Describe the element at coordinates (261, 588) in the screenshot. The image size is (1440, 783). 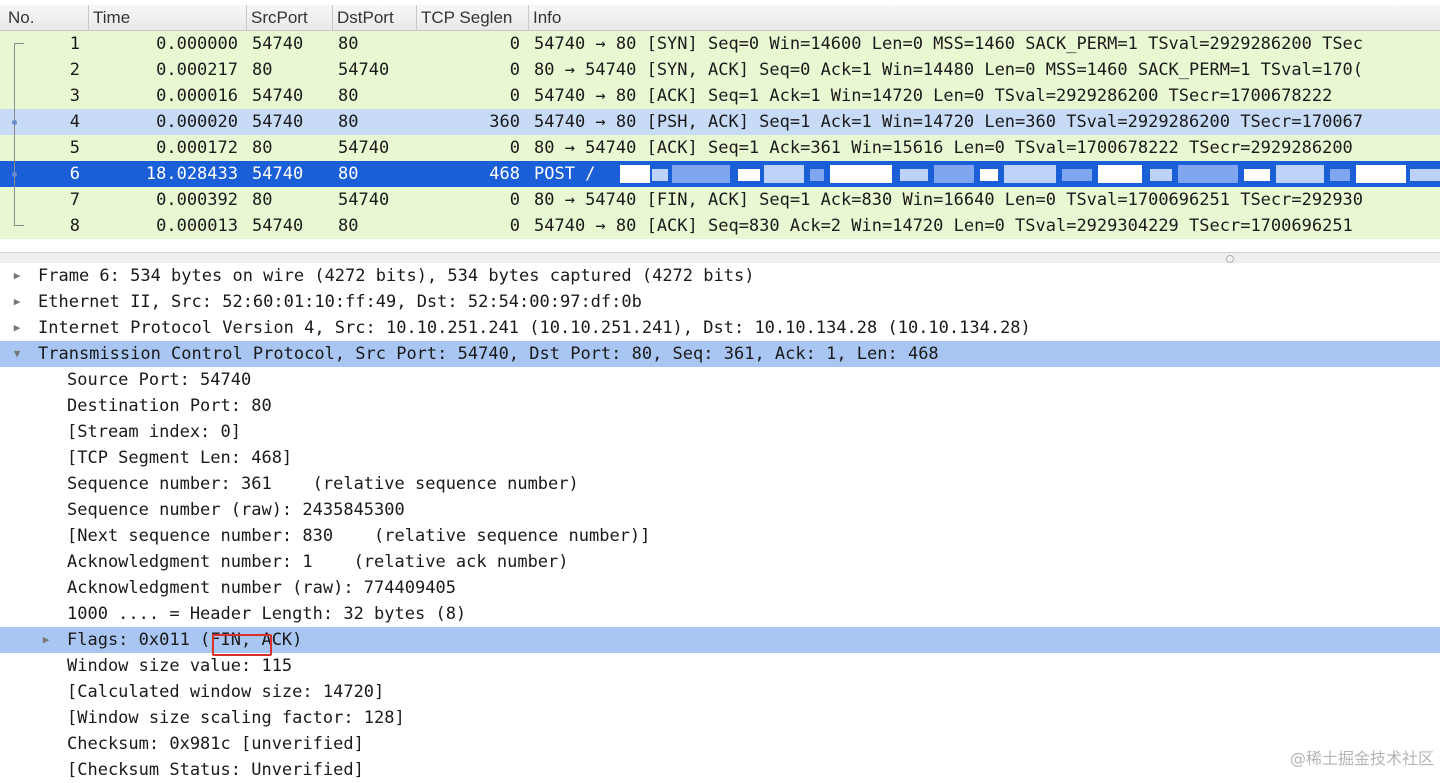
I see `detail-row-text: Acknowledgment number (raw): 774409405` at that location.